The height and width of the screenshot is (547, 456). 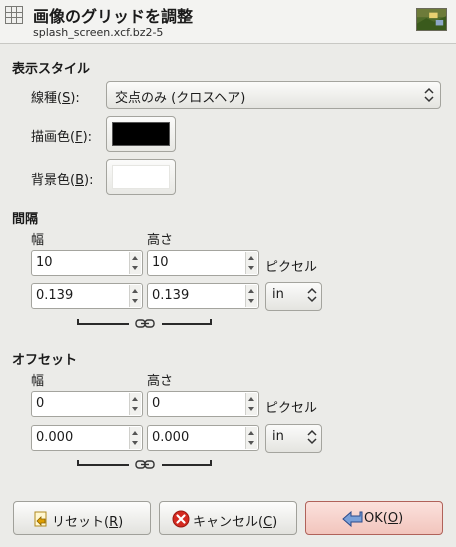 I want to click on bg-color-swatch, so click(x=141, y=177).